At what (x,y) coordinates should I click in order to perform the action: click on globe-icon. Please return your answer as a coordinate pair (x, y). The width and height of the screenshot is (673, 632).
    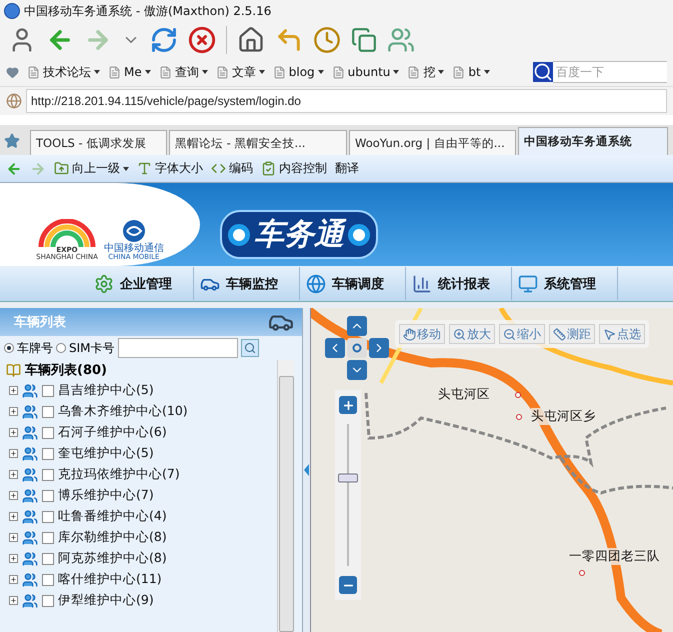
    Looking at the image, I should click on (316, 284).